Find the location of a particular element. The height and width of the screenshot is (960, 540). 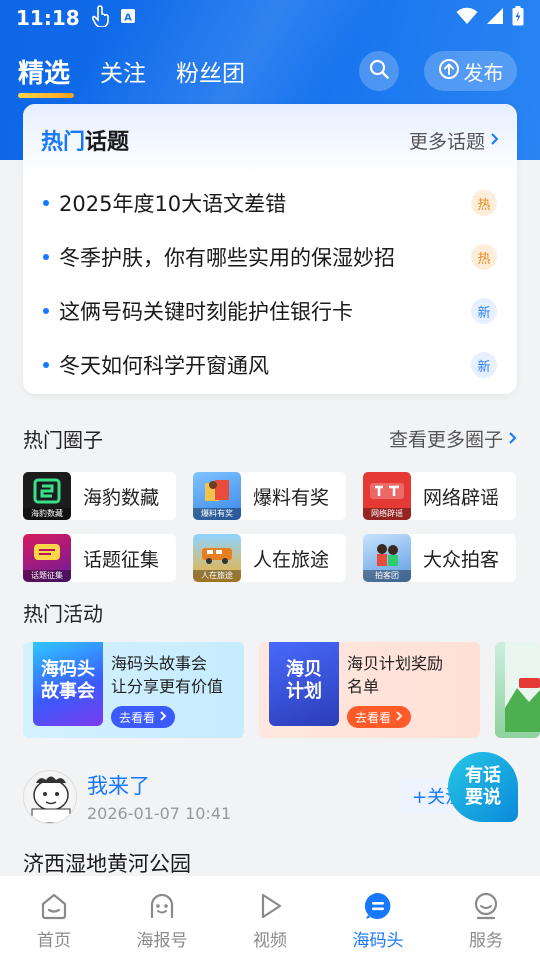

search-button is located at coordinates (379, 71).